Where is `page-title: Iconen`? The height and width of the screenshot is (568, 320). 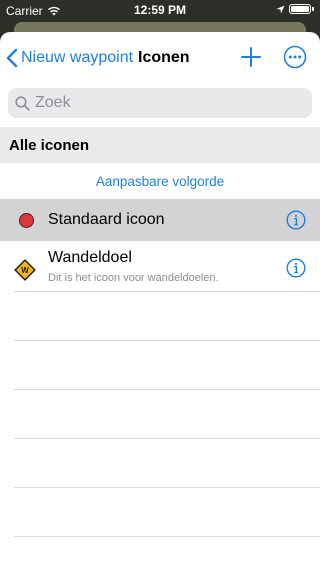
page-title: Iconen is located at coordinates (164, 57).